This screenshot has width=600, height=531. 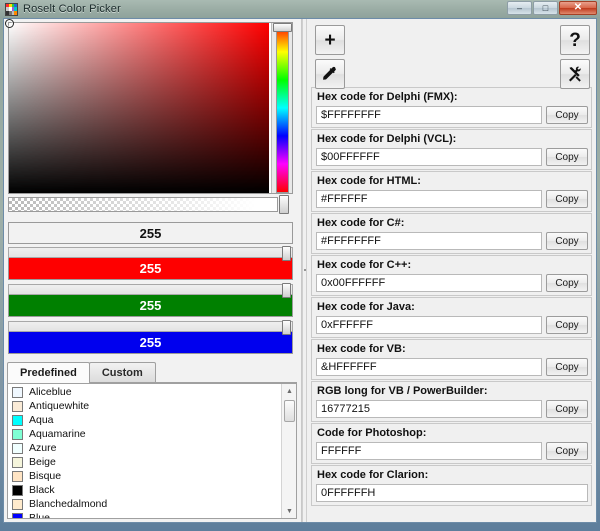 What do you see at coordinates (369, 181) in the screenshot?
I see `code-group-label: Hex code for HTML:` at bounding box center [369, 181].